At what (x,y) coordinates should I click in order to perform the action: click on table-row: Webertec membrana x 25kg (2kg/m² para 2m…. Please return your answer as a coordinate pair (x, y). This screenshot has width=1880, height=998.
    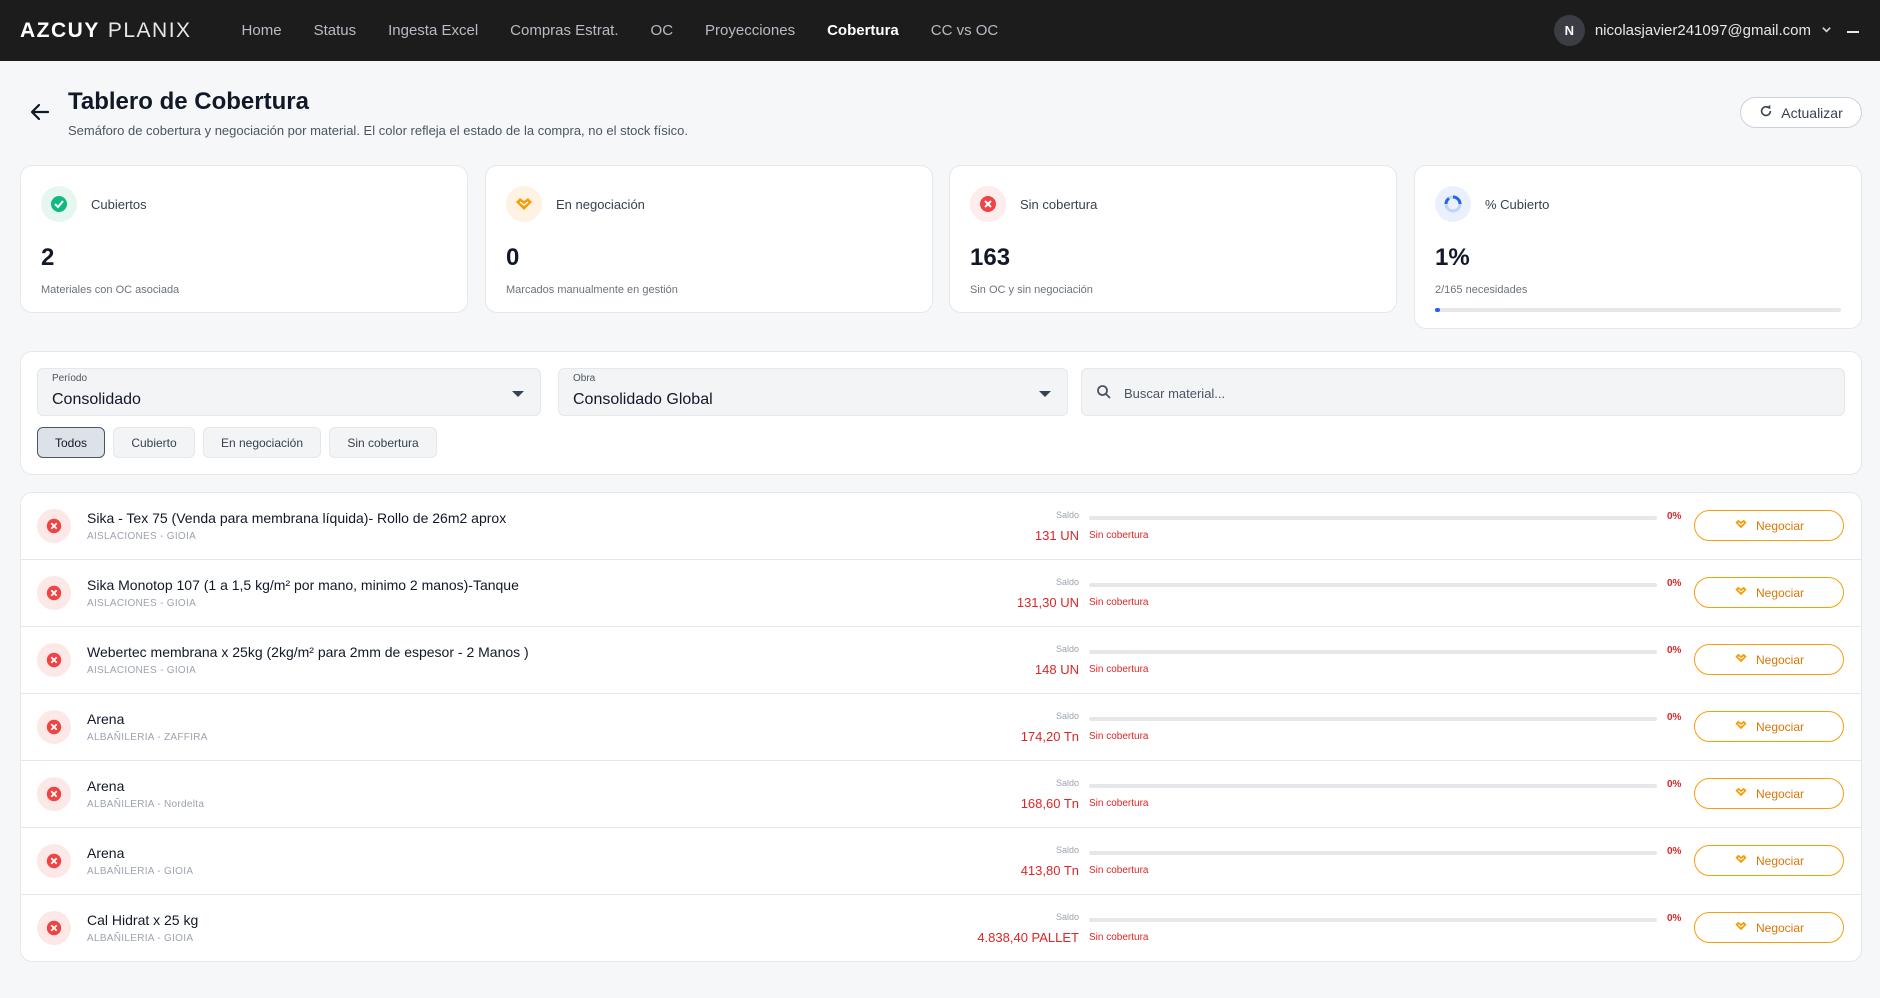
    Looking at the image, I should click on (941, 660).